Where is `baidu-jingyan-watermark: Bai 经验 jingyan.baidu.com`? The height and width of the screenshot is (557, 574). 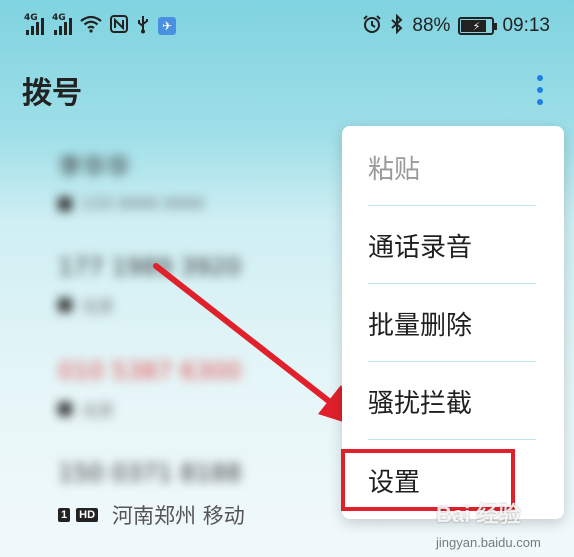
baidu-jingyan-watermark: Bai 经验 jingyan.baidu.com is located at coordinates (488, 523).